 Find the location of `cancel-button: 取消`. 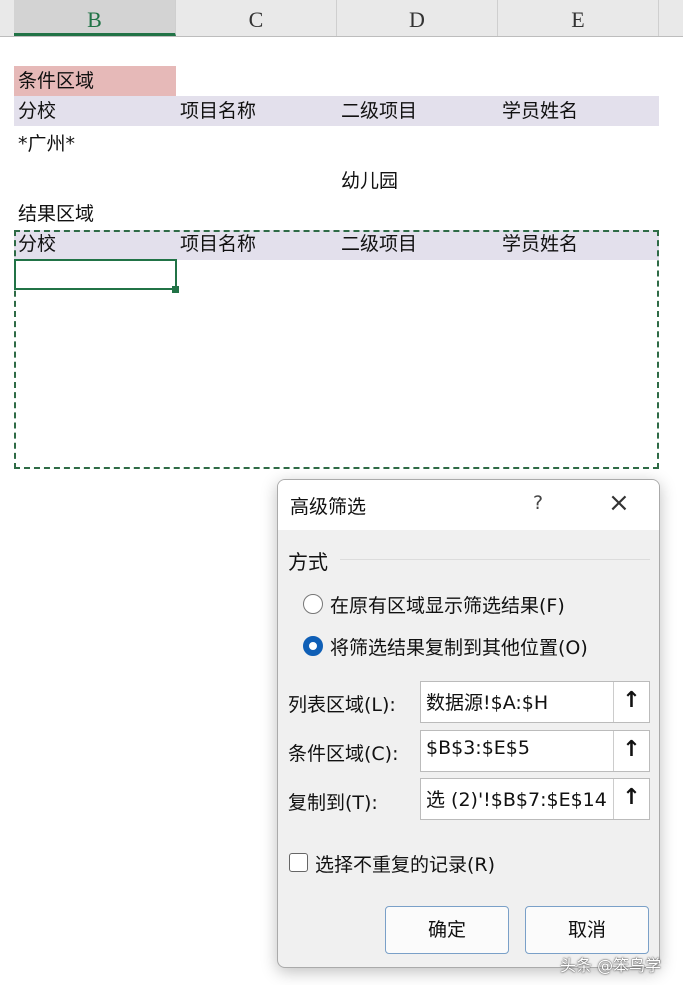

cancel-button: 取消 is located at coordinates (587, 930).